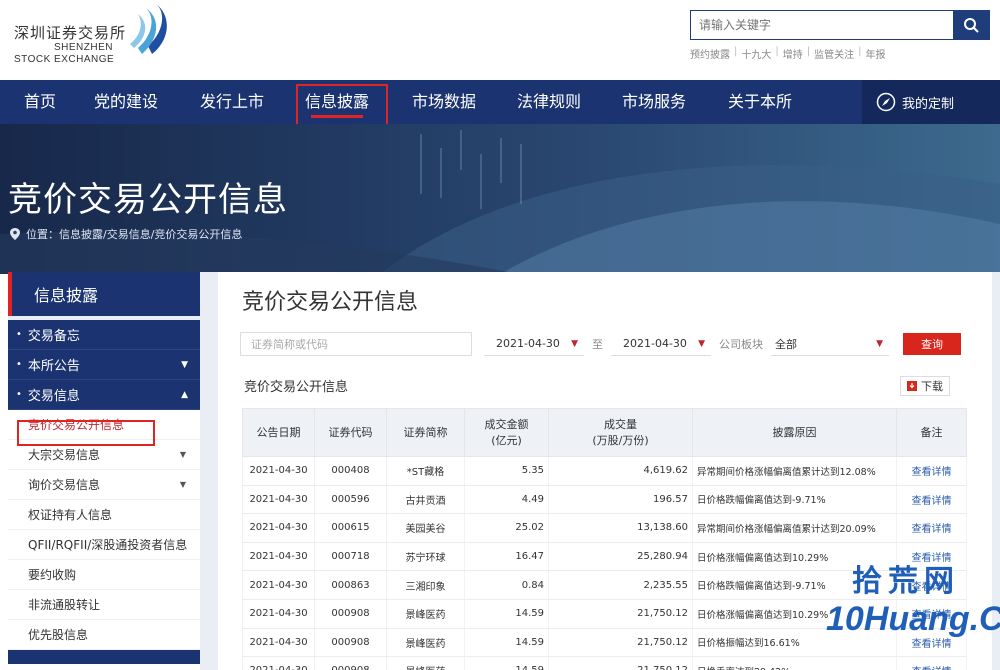 Image resolution: width=1000 pixels, height=670 pixels. I want to click on cell-amount: 16.47, so click(506, 557).